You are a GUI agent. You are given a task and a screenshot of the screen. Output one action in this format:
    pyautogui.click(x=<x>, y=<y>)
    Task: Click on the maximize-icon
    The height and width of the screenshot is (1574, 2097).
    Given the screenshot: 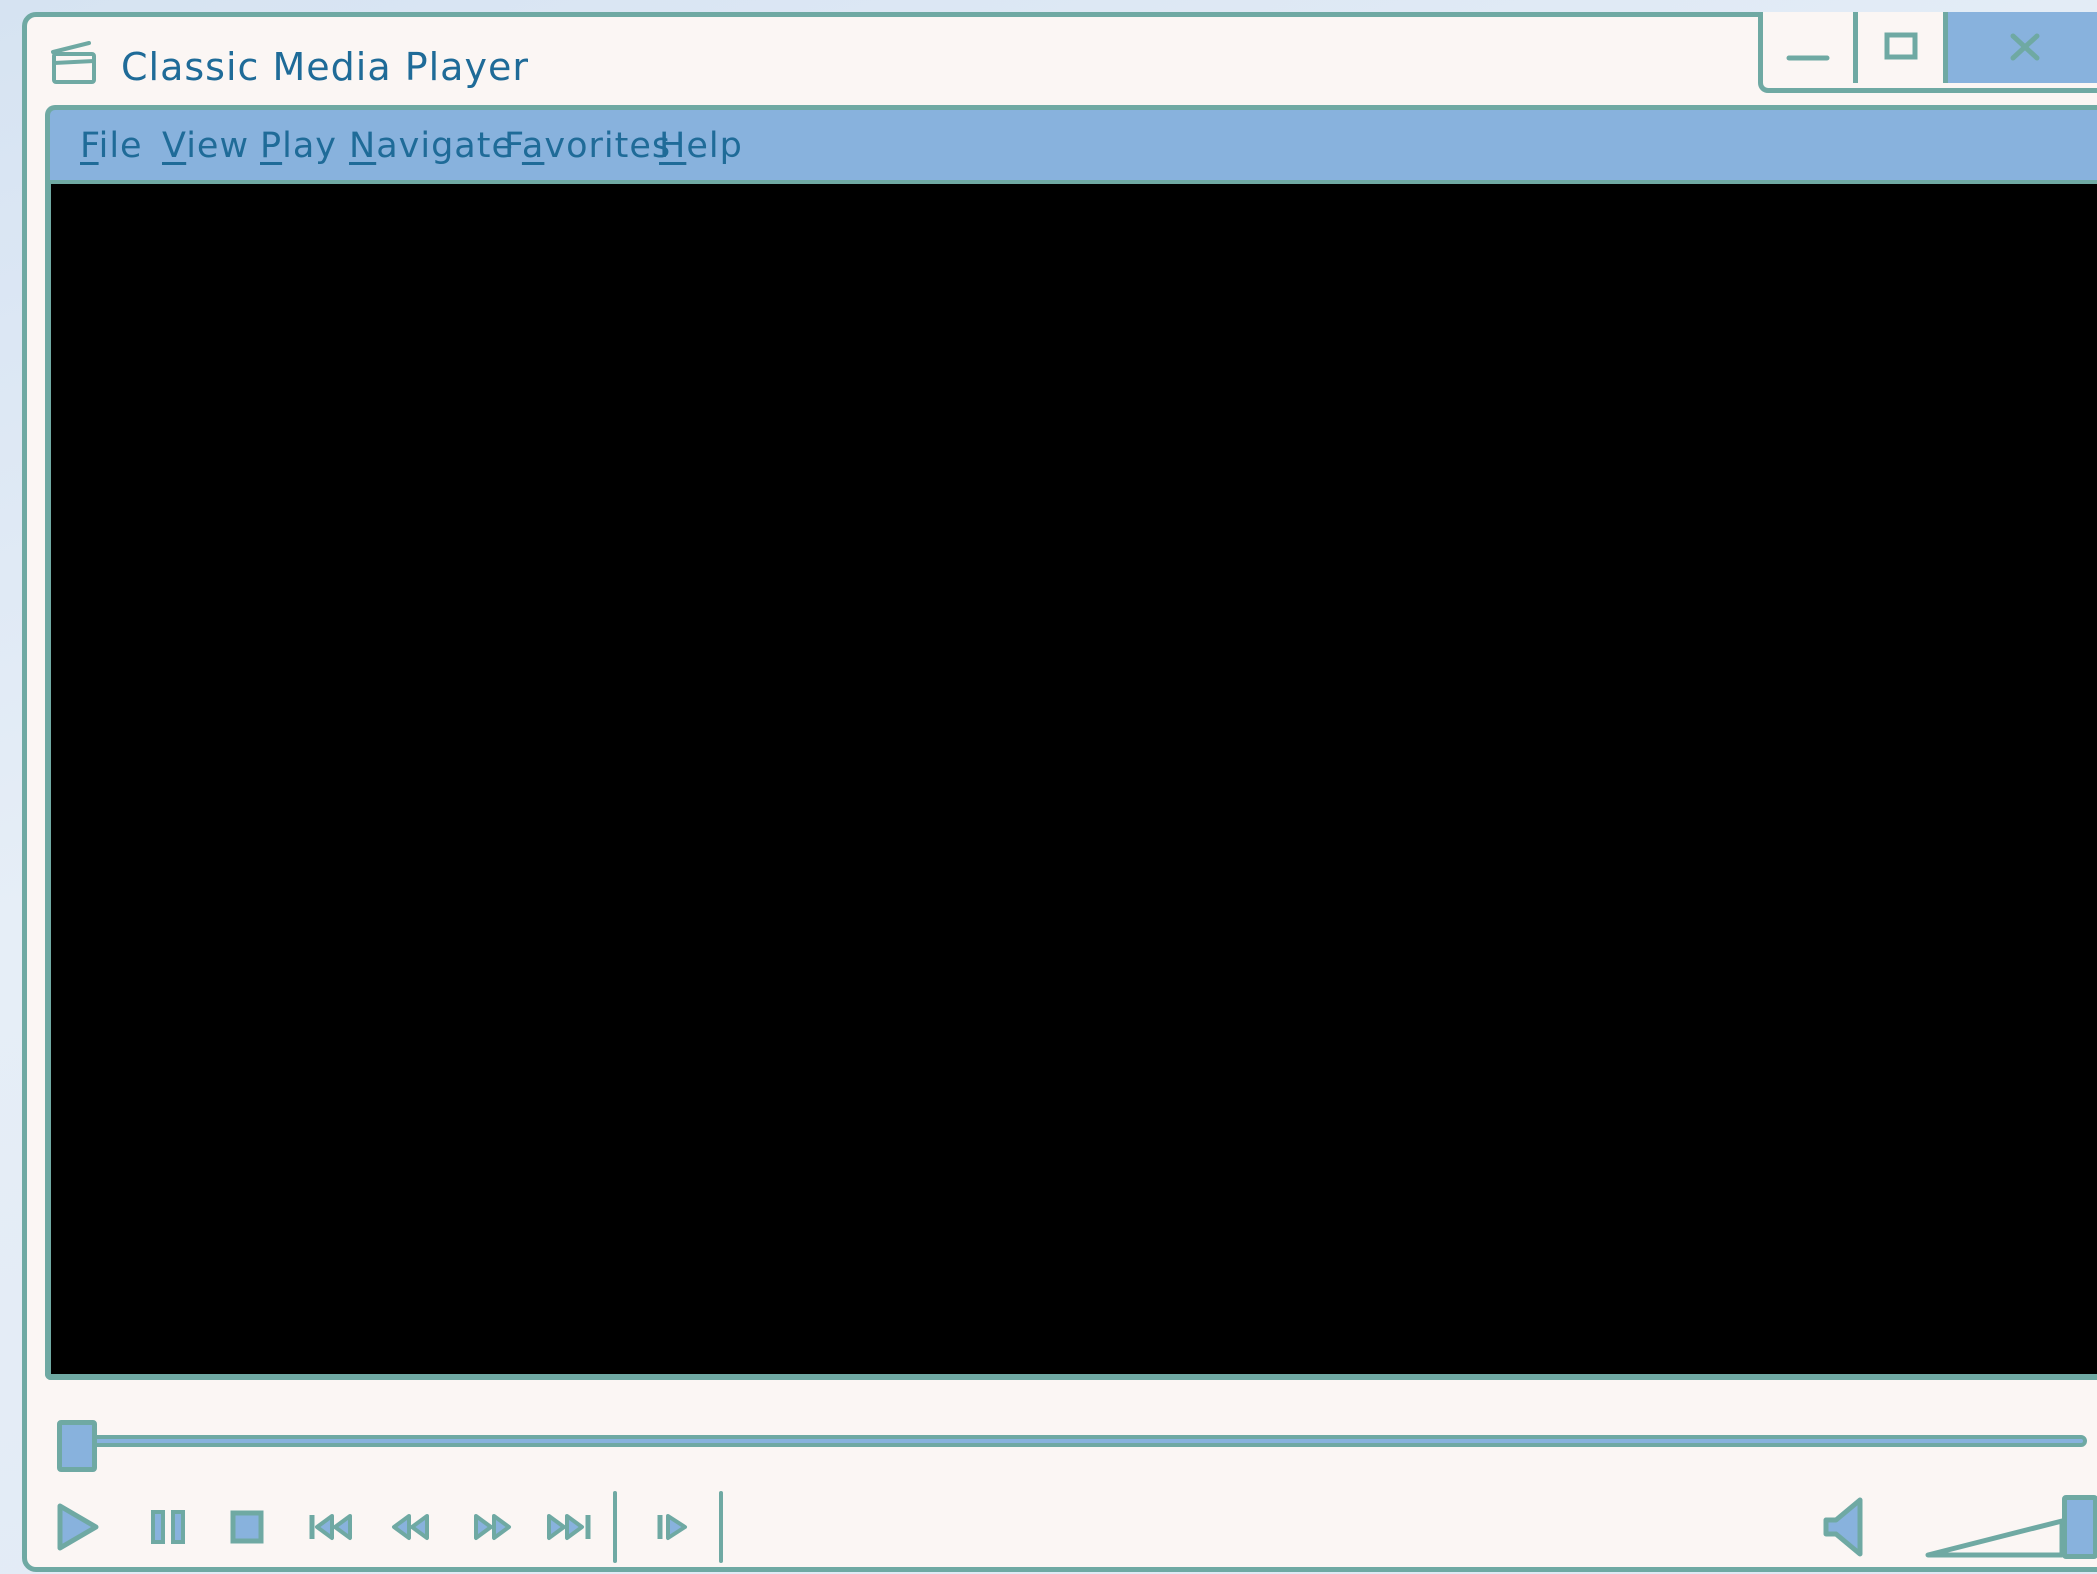 What is the action you would take?
    pyautogui.click(x=1900, y=45)
    